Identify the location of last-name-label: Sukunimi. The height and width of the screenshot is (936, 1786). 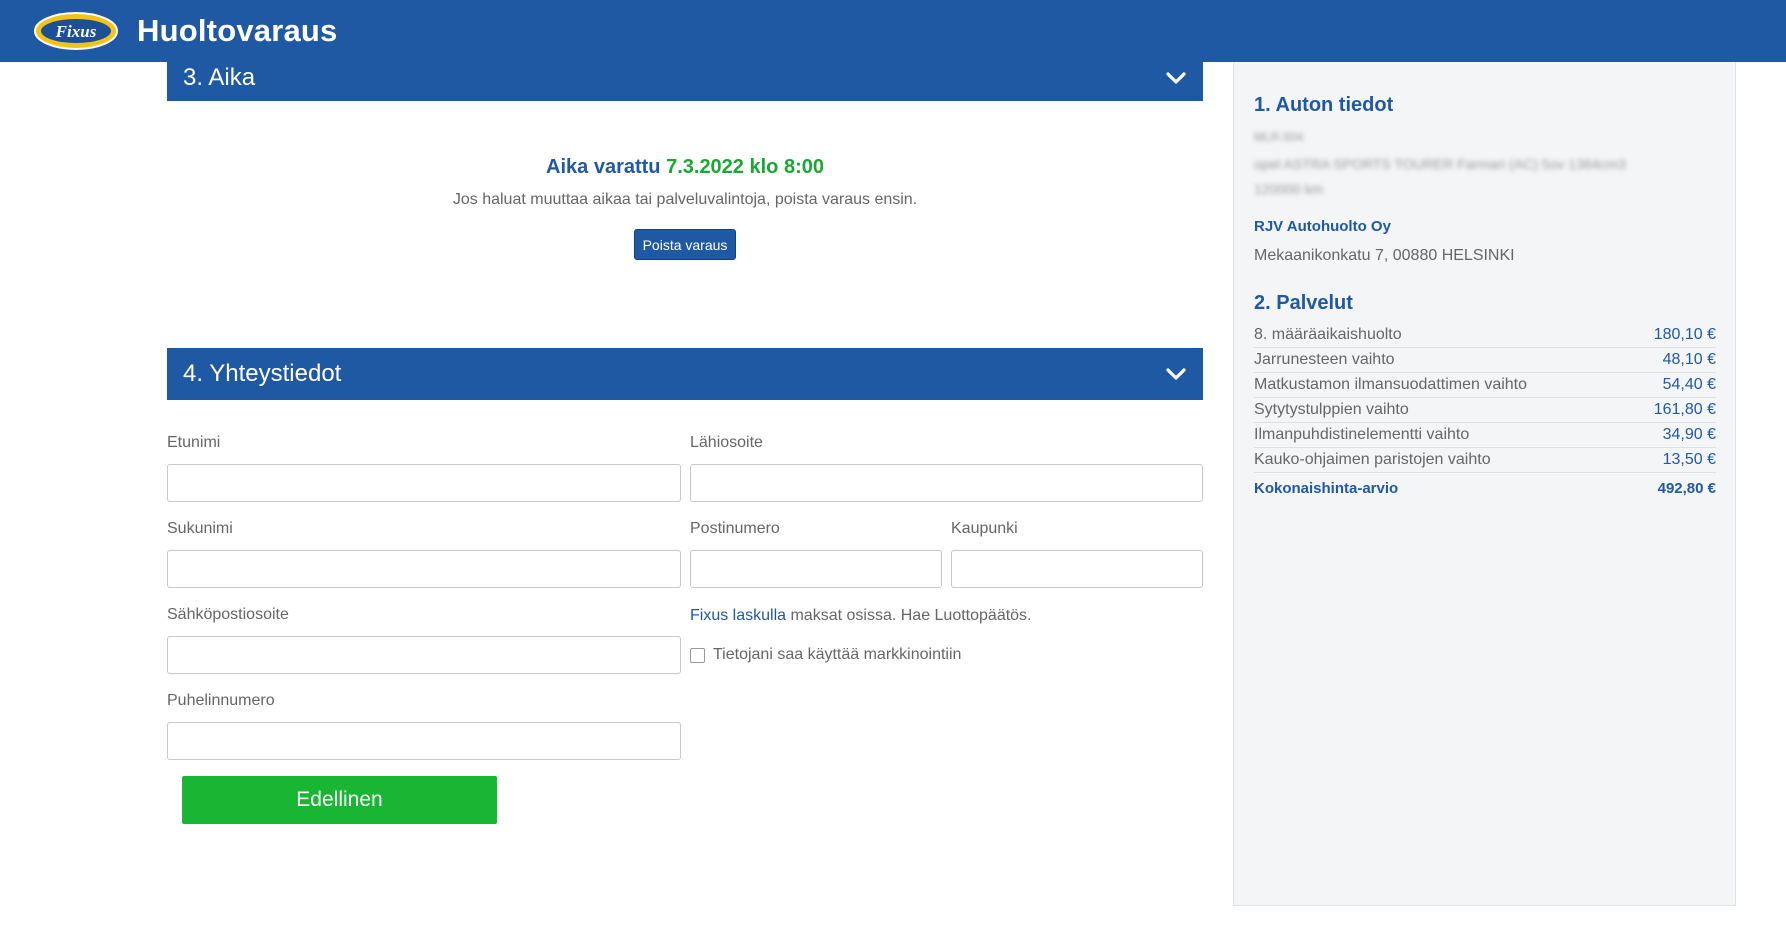
(200, 528).